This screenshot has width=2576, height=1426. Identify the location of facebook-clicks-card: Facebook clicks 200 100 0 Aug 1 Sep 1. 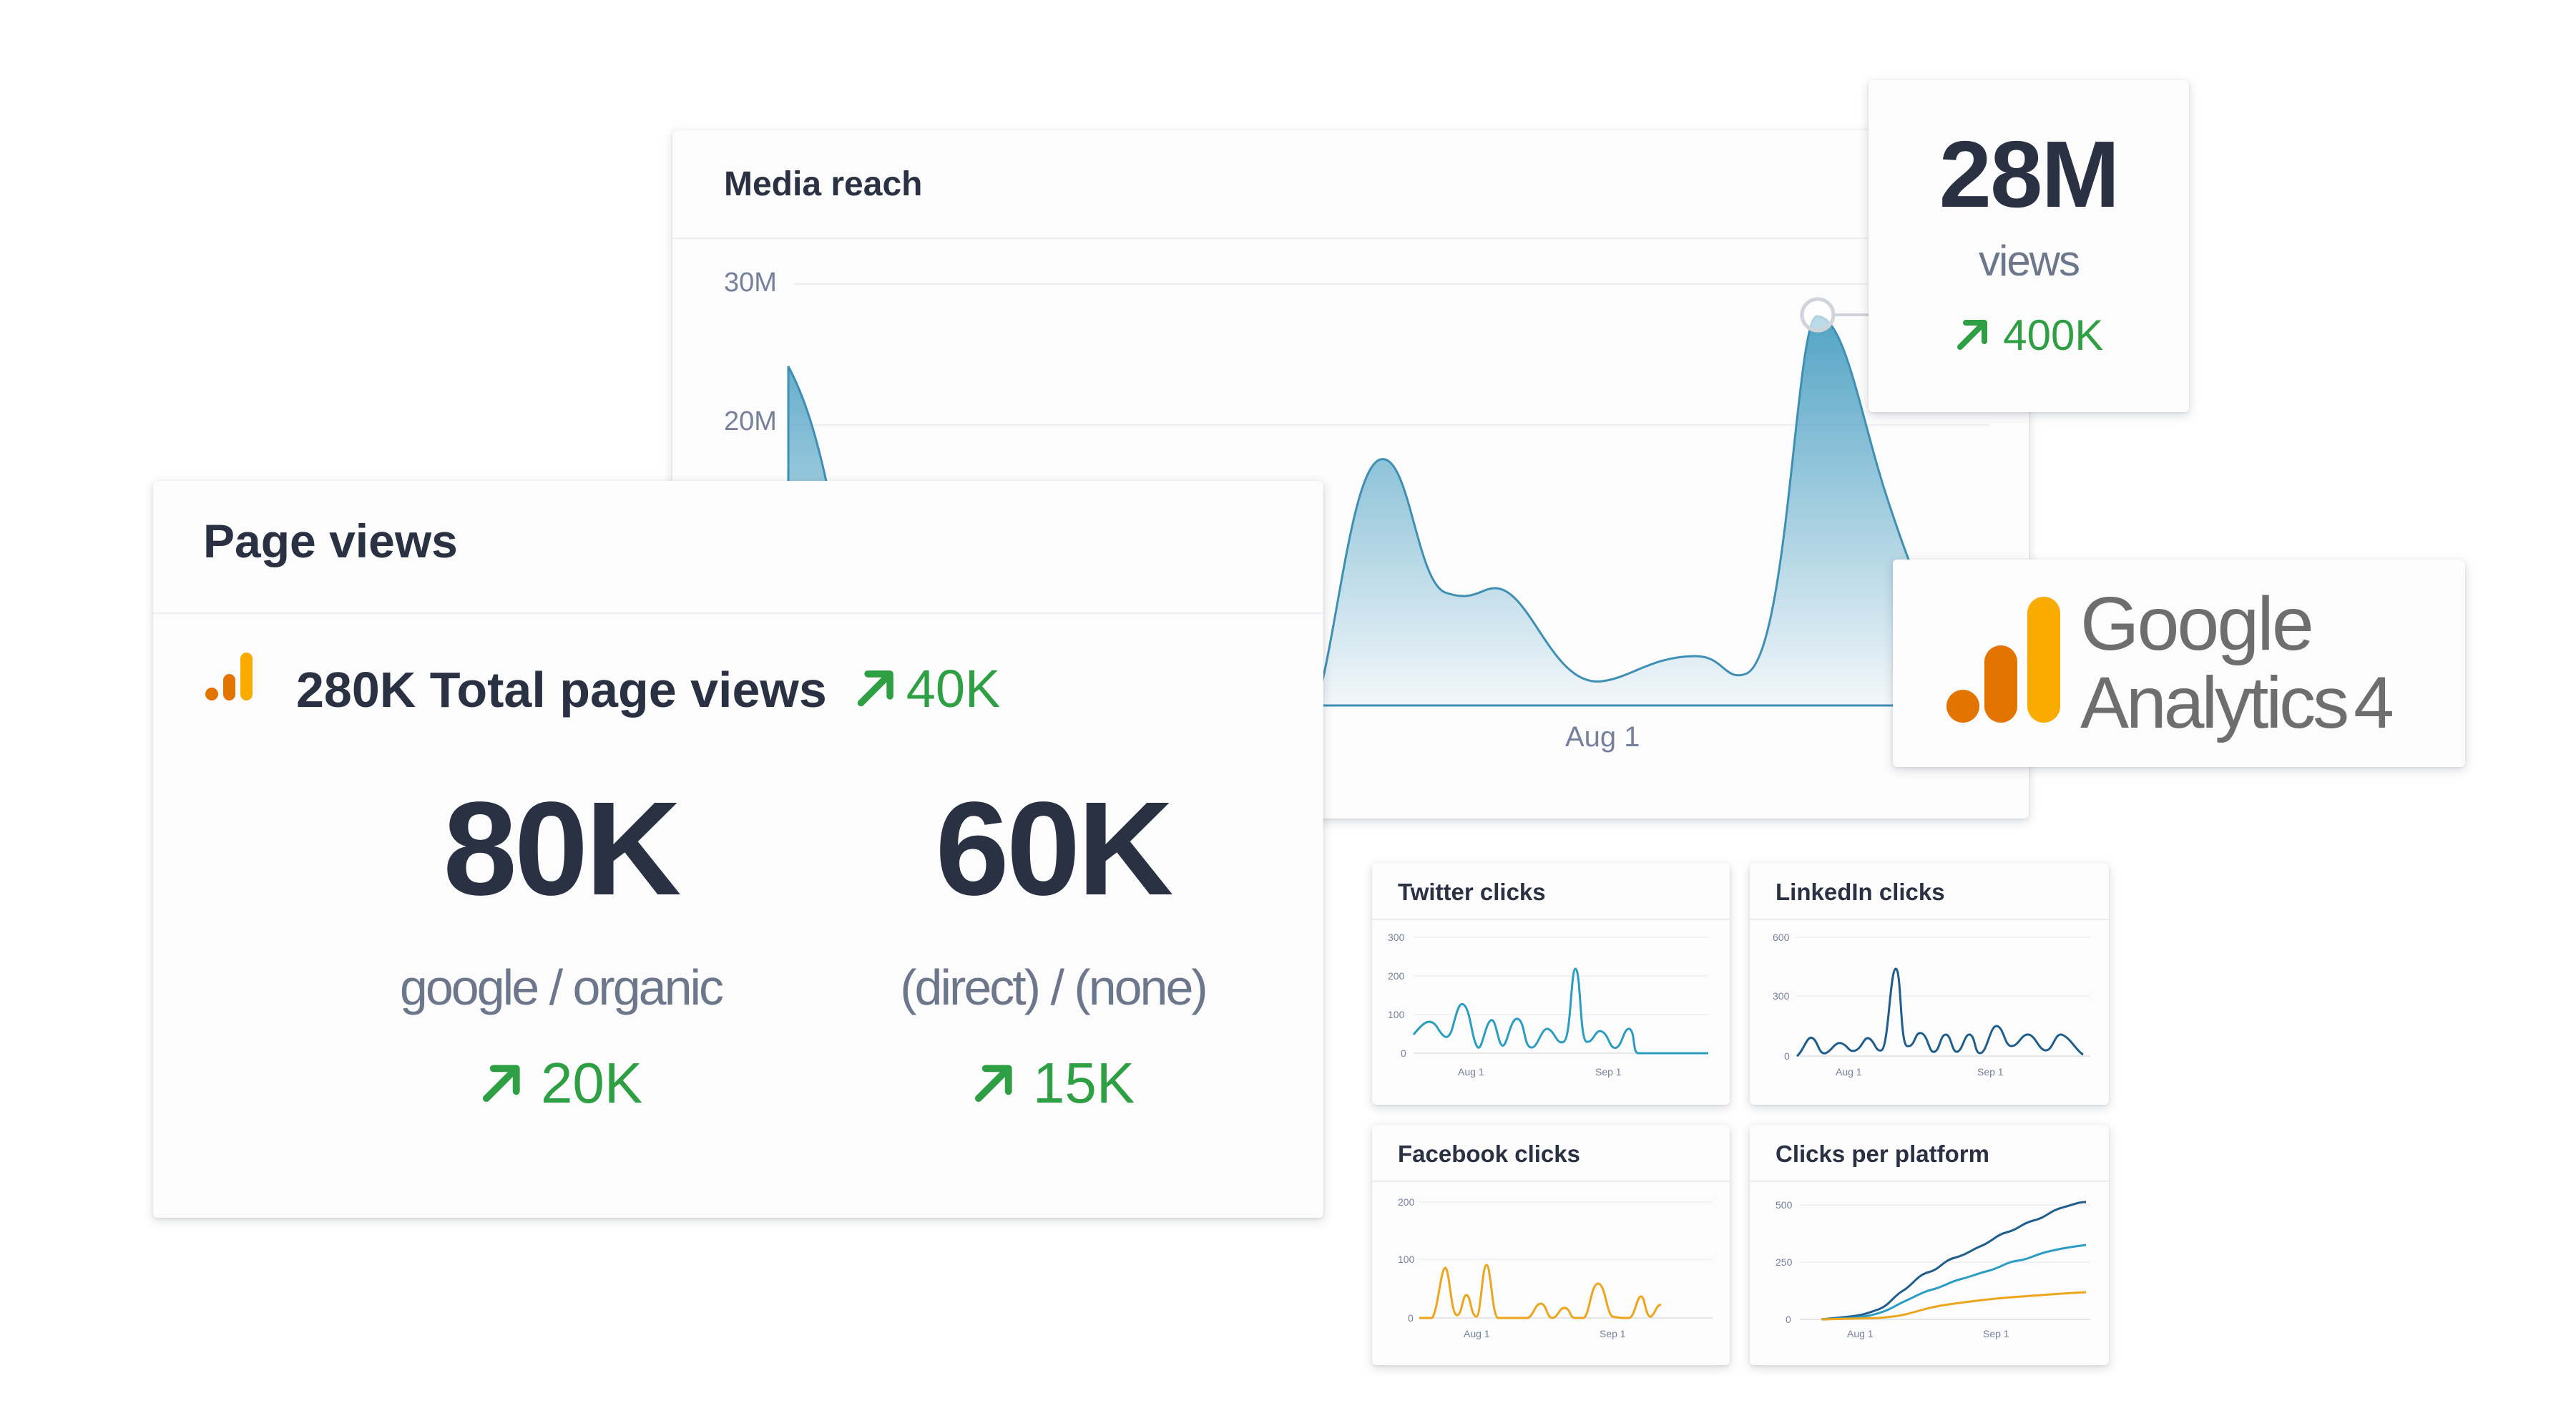
(1551, 1245).